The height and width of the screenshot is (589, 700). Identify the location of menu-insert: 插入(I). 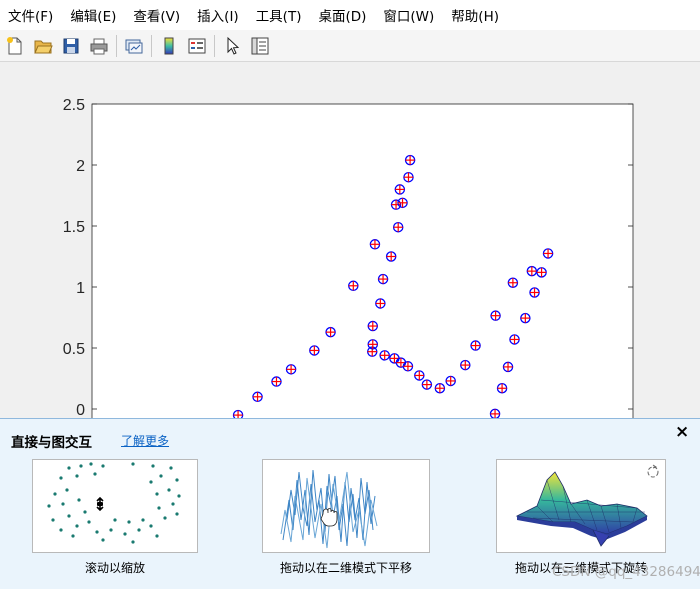
(218, 15).